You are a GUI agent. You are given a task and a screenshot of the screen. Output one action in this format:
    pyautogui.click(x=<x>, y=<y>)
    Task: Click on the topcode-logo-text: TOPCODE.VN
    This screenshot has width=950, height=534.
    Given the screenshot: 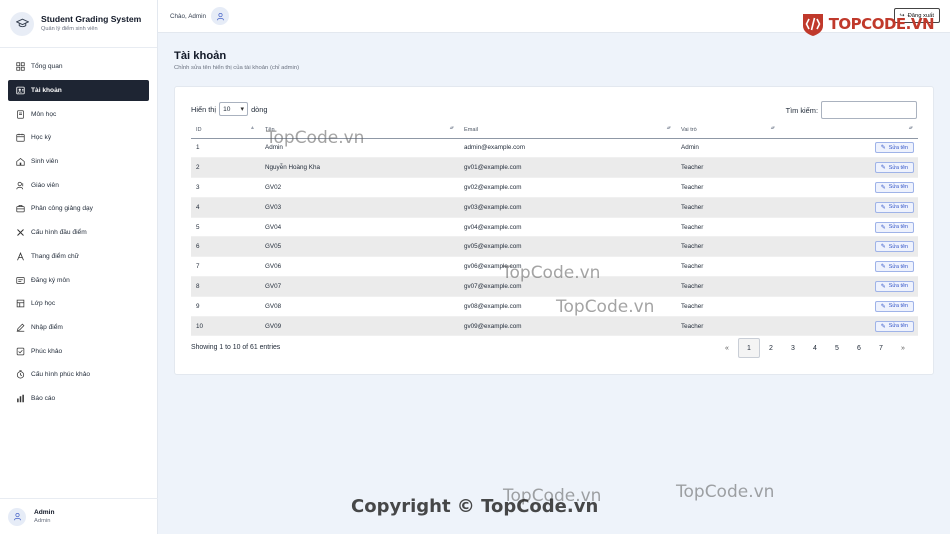 What is the action you would take?
    pyautogui.click(x=881, y=24)
    